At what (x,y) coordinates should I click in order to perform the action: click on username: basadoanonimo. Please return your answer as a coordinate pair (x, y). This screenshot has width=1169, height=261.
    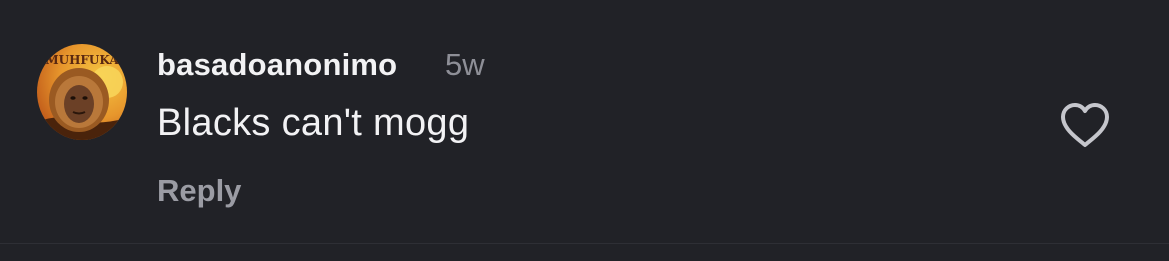
    Looking at the image, I should click on (277, 65).